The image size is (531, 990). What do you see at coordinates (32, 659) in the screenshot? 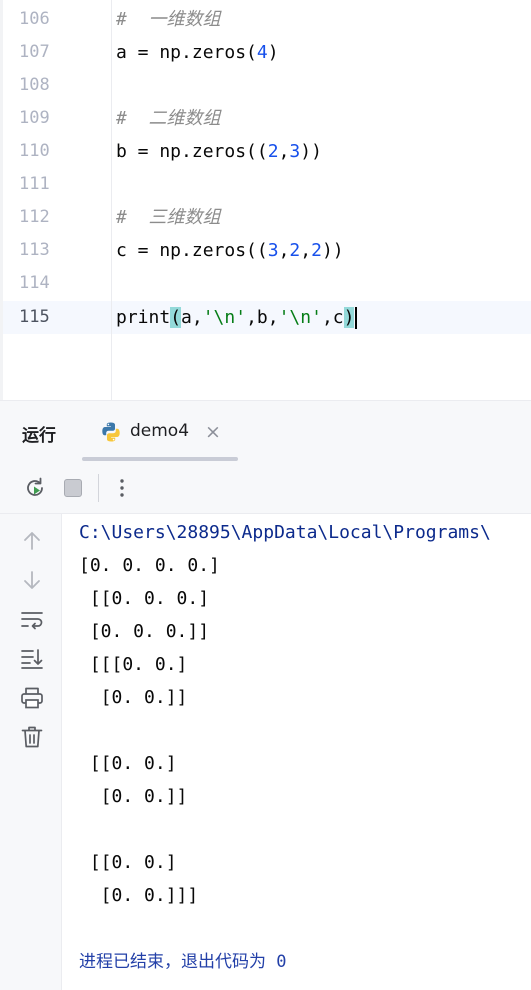
I see `scroll-to-end-icon` at bounding box center [32, 659].